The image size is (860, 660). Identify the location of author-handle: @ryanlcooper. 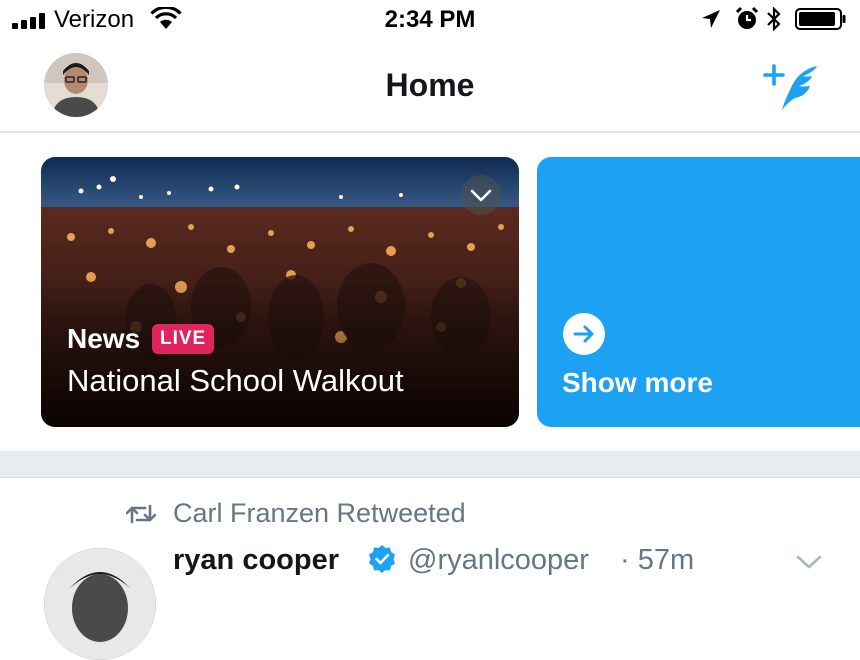
(498, 560).